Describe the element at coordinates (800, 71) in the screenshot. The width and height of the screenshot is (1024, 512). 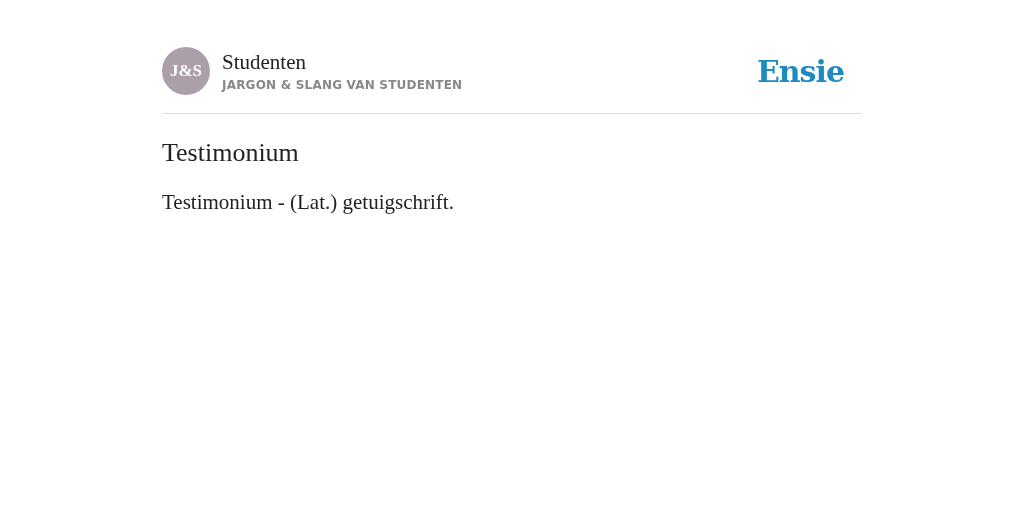
I see `site-logo: Ensie` at that location.